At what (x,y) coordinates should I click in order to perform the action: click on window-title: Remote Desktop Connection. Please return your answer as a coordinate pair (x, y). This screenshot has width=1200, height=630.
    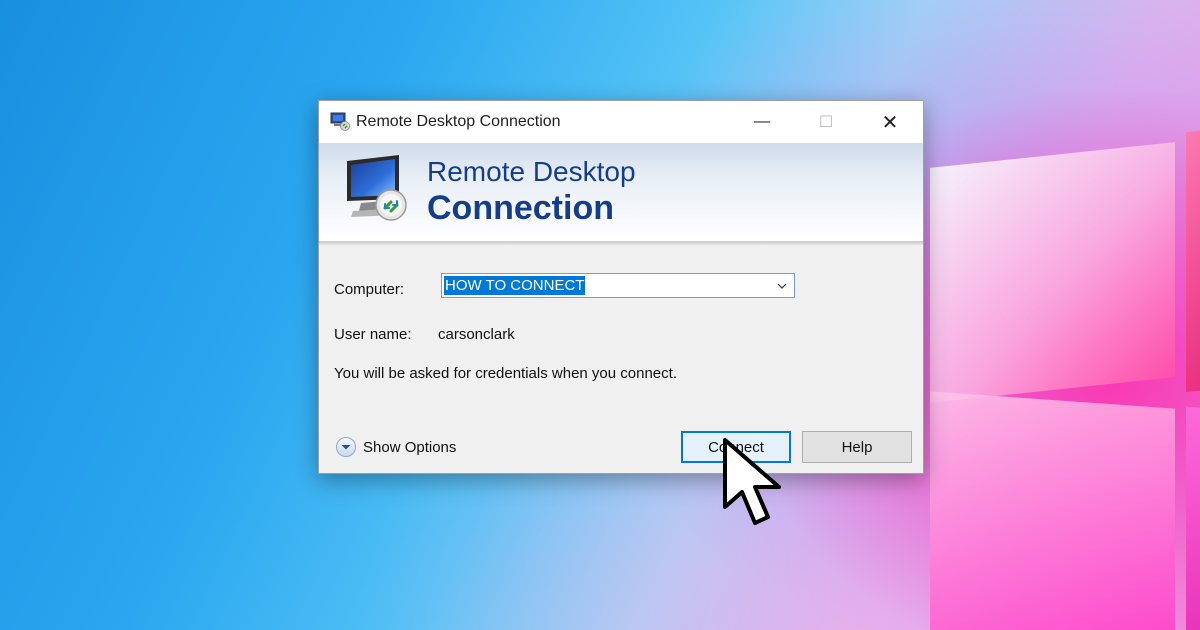
    Looking at the image, I should click on (458, 121).